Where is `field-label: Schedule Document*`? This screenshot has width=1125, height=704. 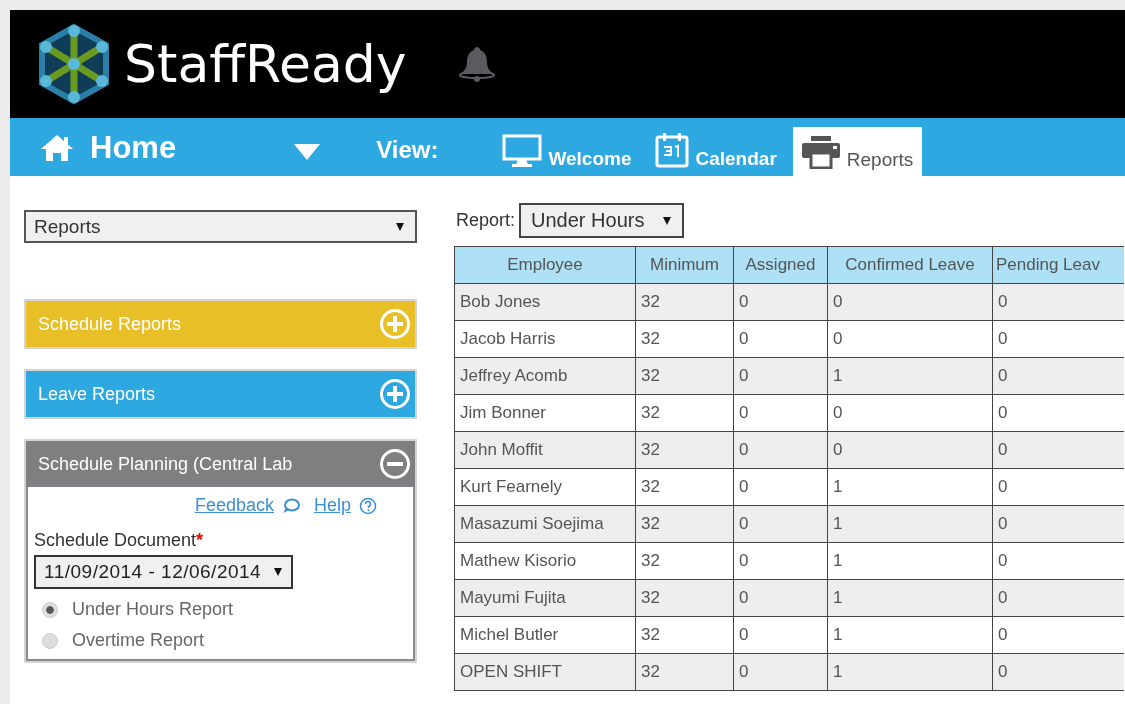
field-label: Schedule Document* is located at coordinates (119, 540).